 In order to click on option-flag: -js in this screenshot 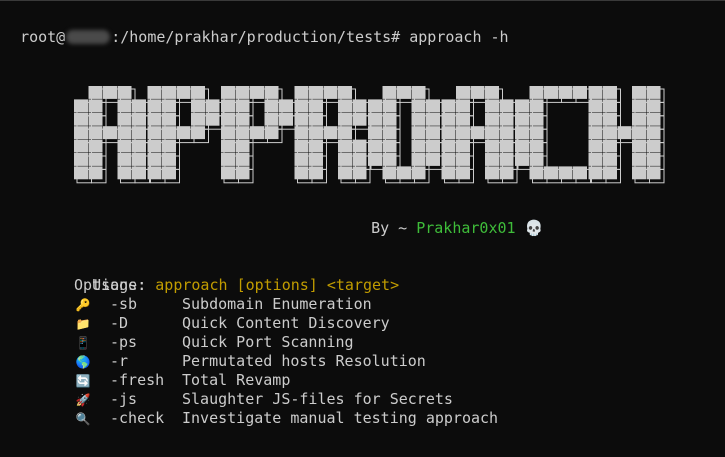, I will do `click(124, 399)`.